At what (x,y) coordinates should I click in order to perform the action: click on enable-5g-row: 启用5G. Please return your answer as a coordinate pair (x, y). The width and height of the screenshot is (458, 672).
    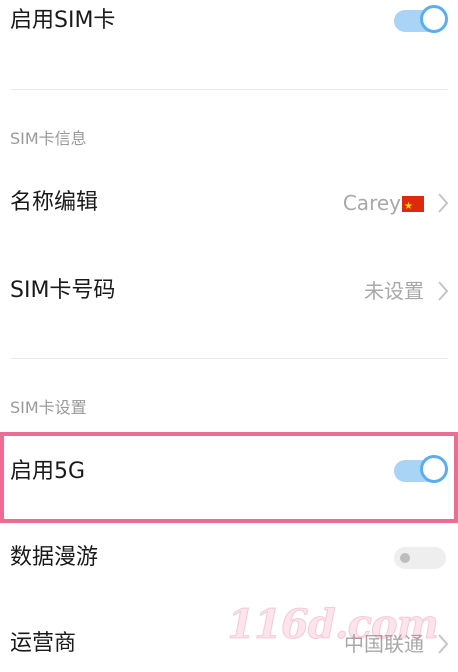
    Looking at the image, I should click on (229, 476).